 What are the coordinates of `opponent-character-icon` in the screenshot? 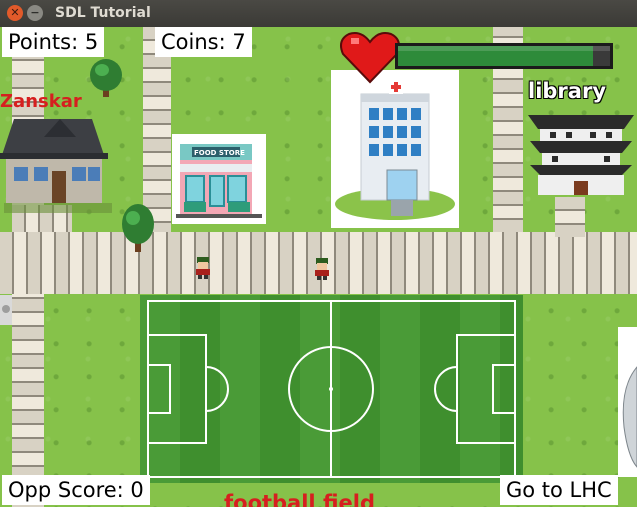 It's located at (322, 269).